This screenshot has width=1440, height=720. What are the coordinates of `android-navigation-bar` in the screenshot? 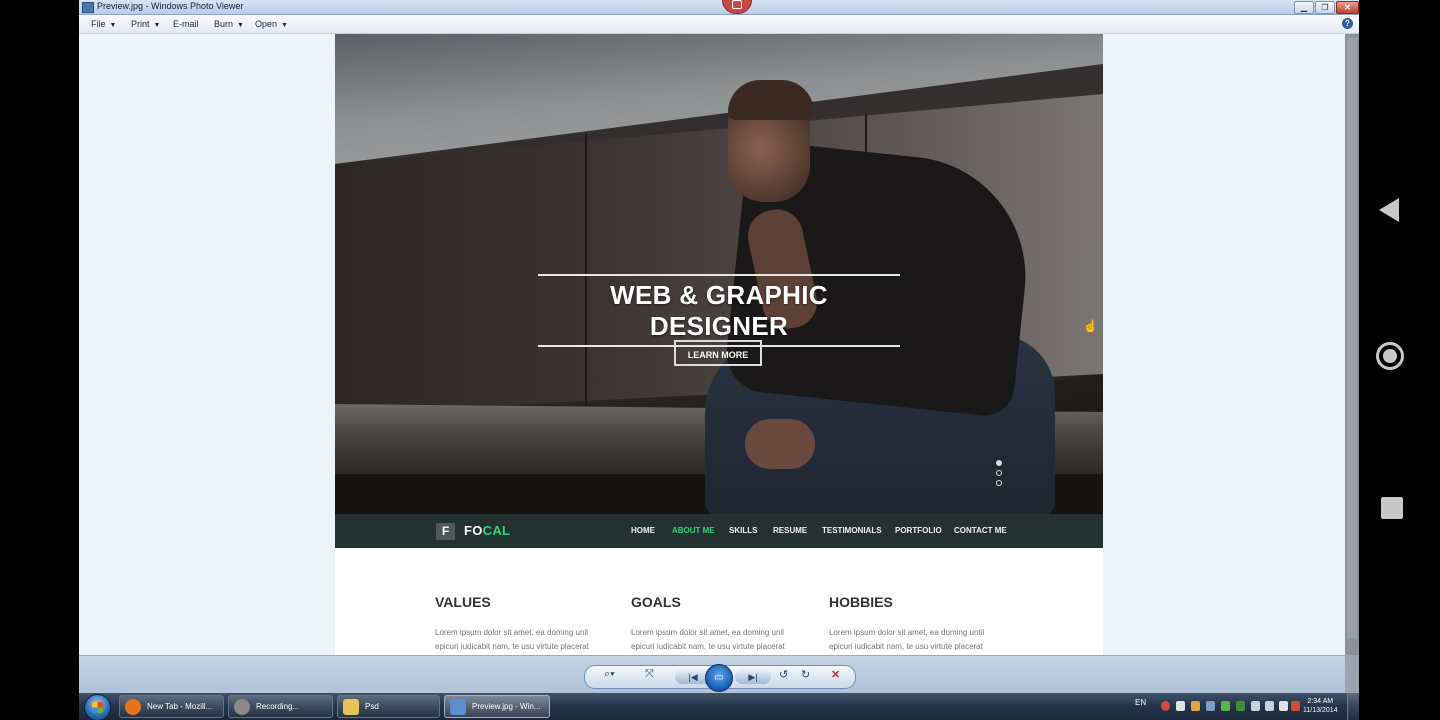 It's located at (1399, 360).